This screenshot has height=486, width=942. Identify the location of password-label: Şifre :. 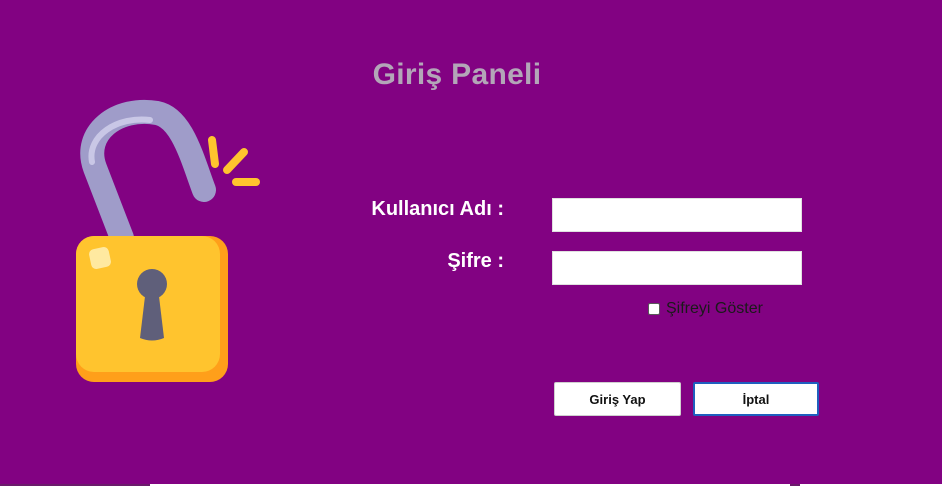
(475, 261).